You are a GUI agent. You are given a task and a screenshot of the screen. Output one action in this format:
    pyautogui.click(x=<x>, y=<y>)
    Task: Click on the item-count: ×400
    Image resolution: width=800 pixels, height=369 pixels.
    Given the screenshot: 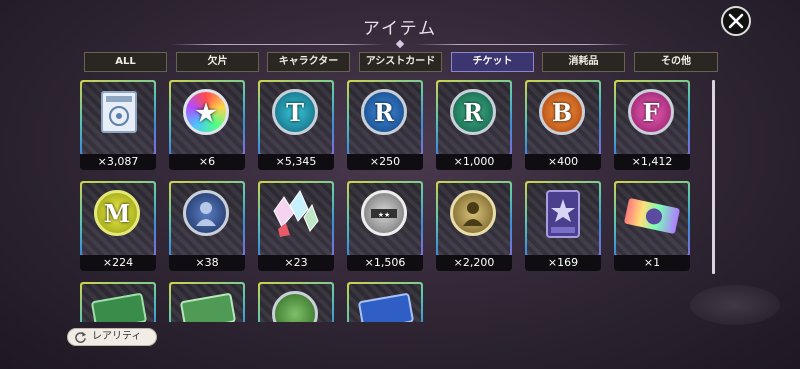 What is the action you would take?
    pyautogui.click(x=563, y=162)
    